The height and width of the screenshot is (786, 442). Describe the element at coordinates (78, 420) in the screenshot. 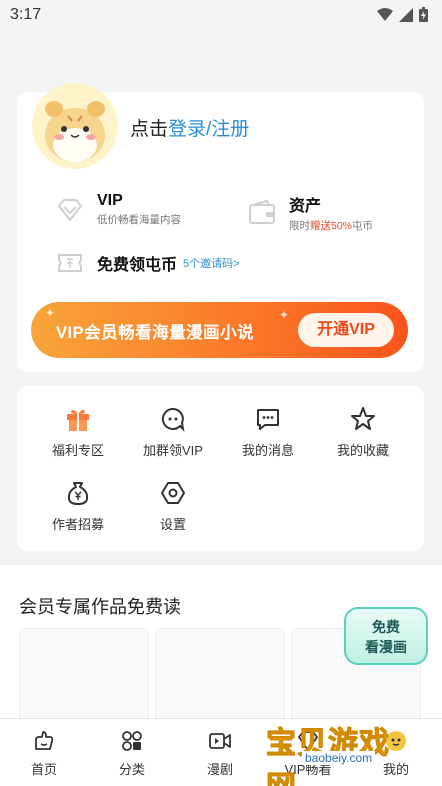

I see `gift-icon` at that location.